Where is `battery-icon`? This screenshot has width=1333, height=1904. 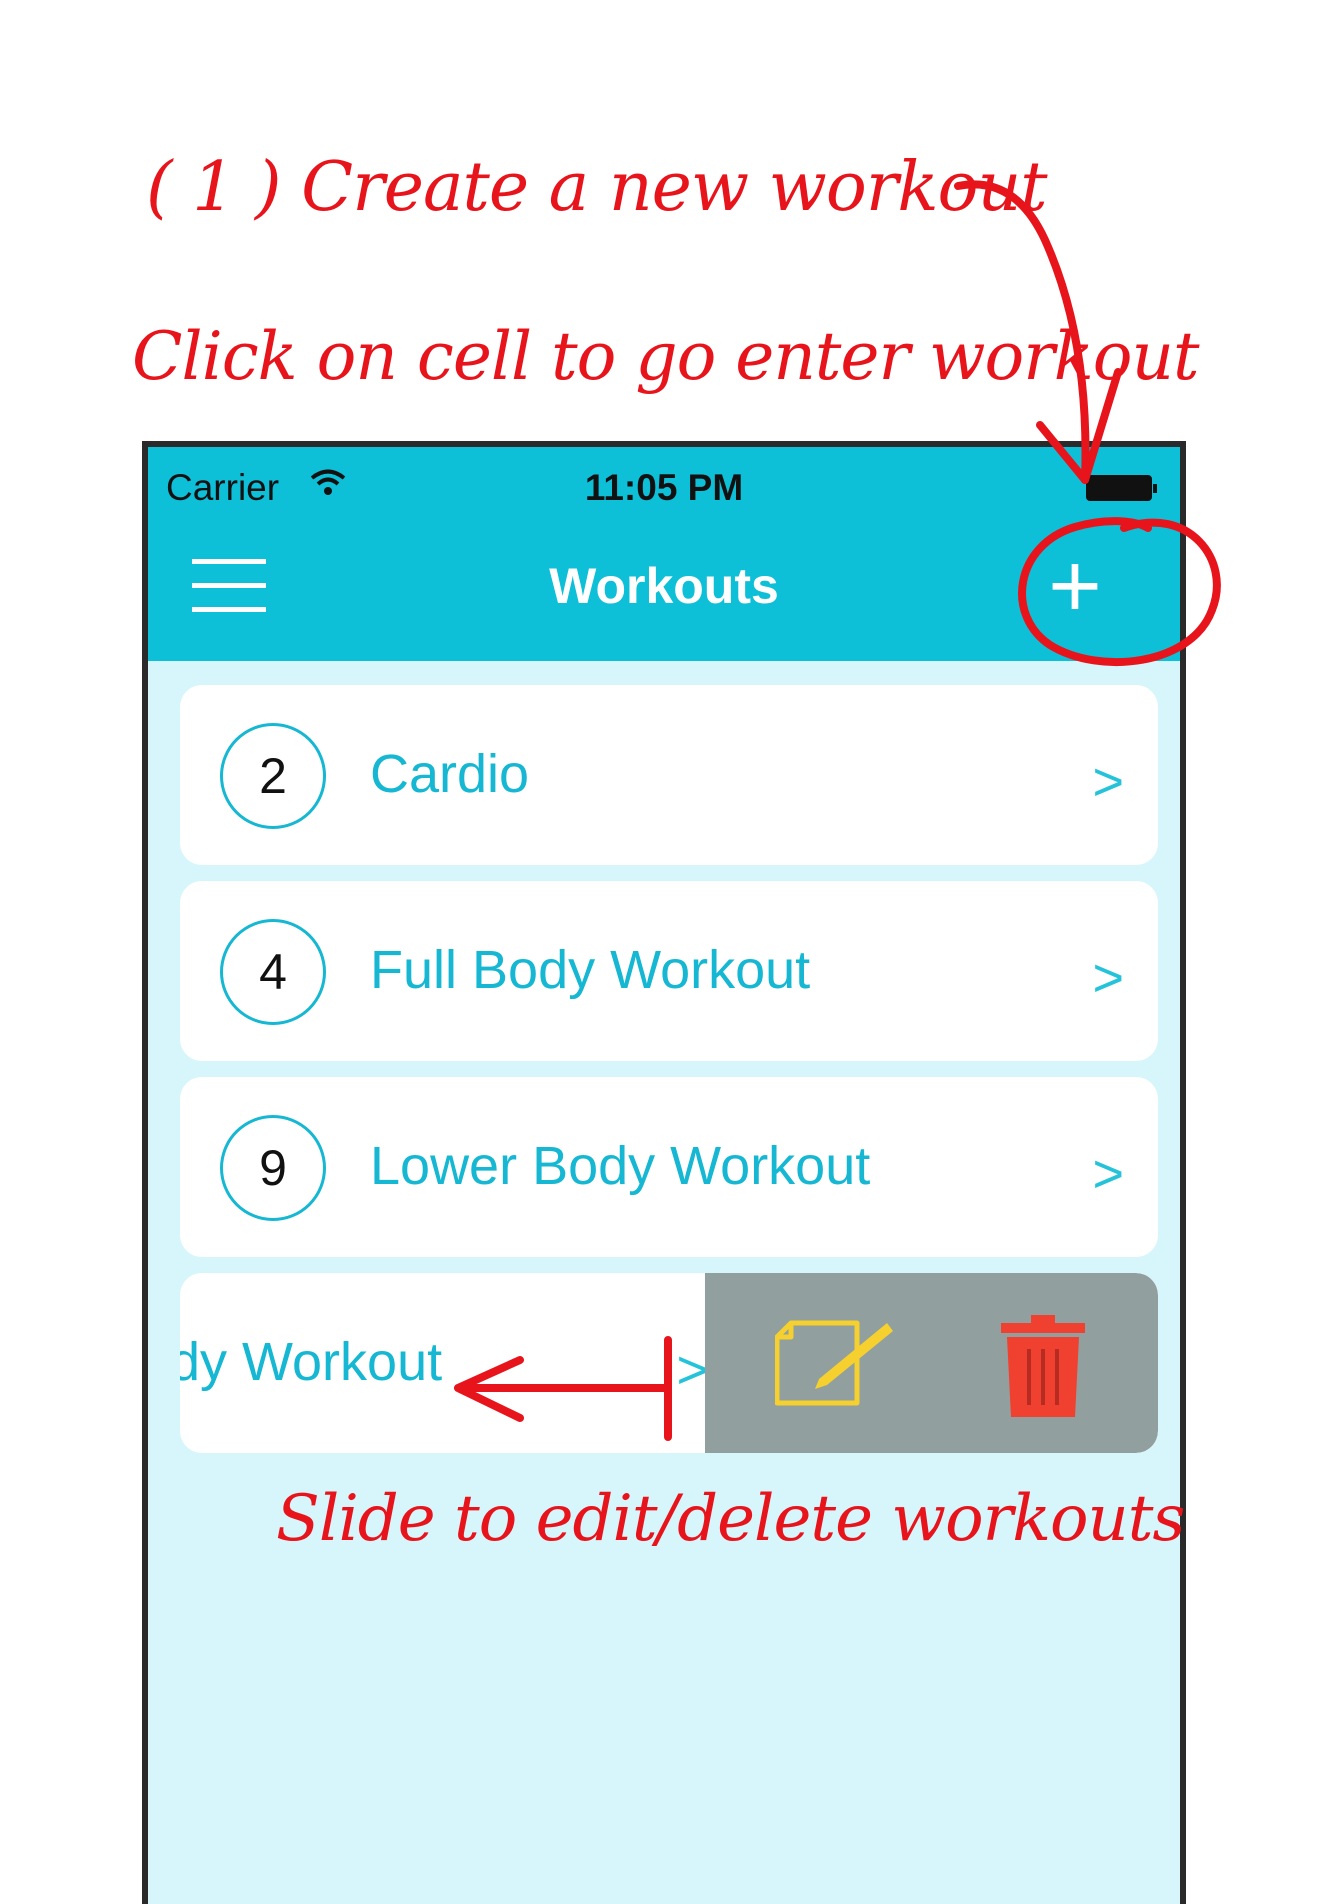 battery-icon is located at coordinates (1121, 488).